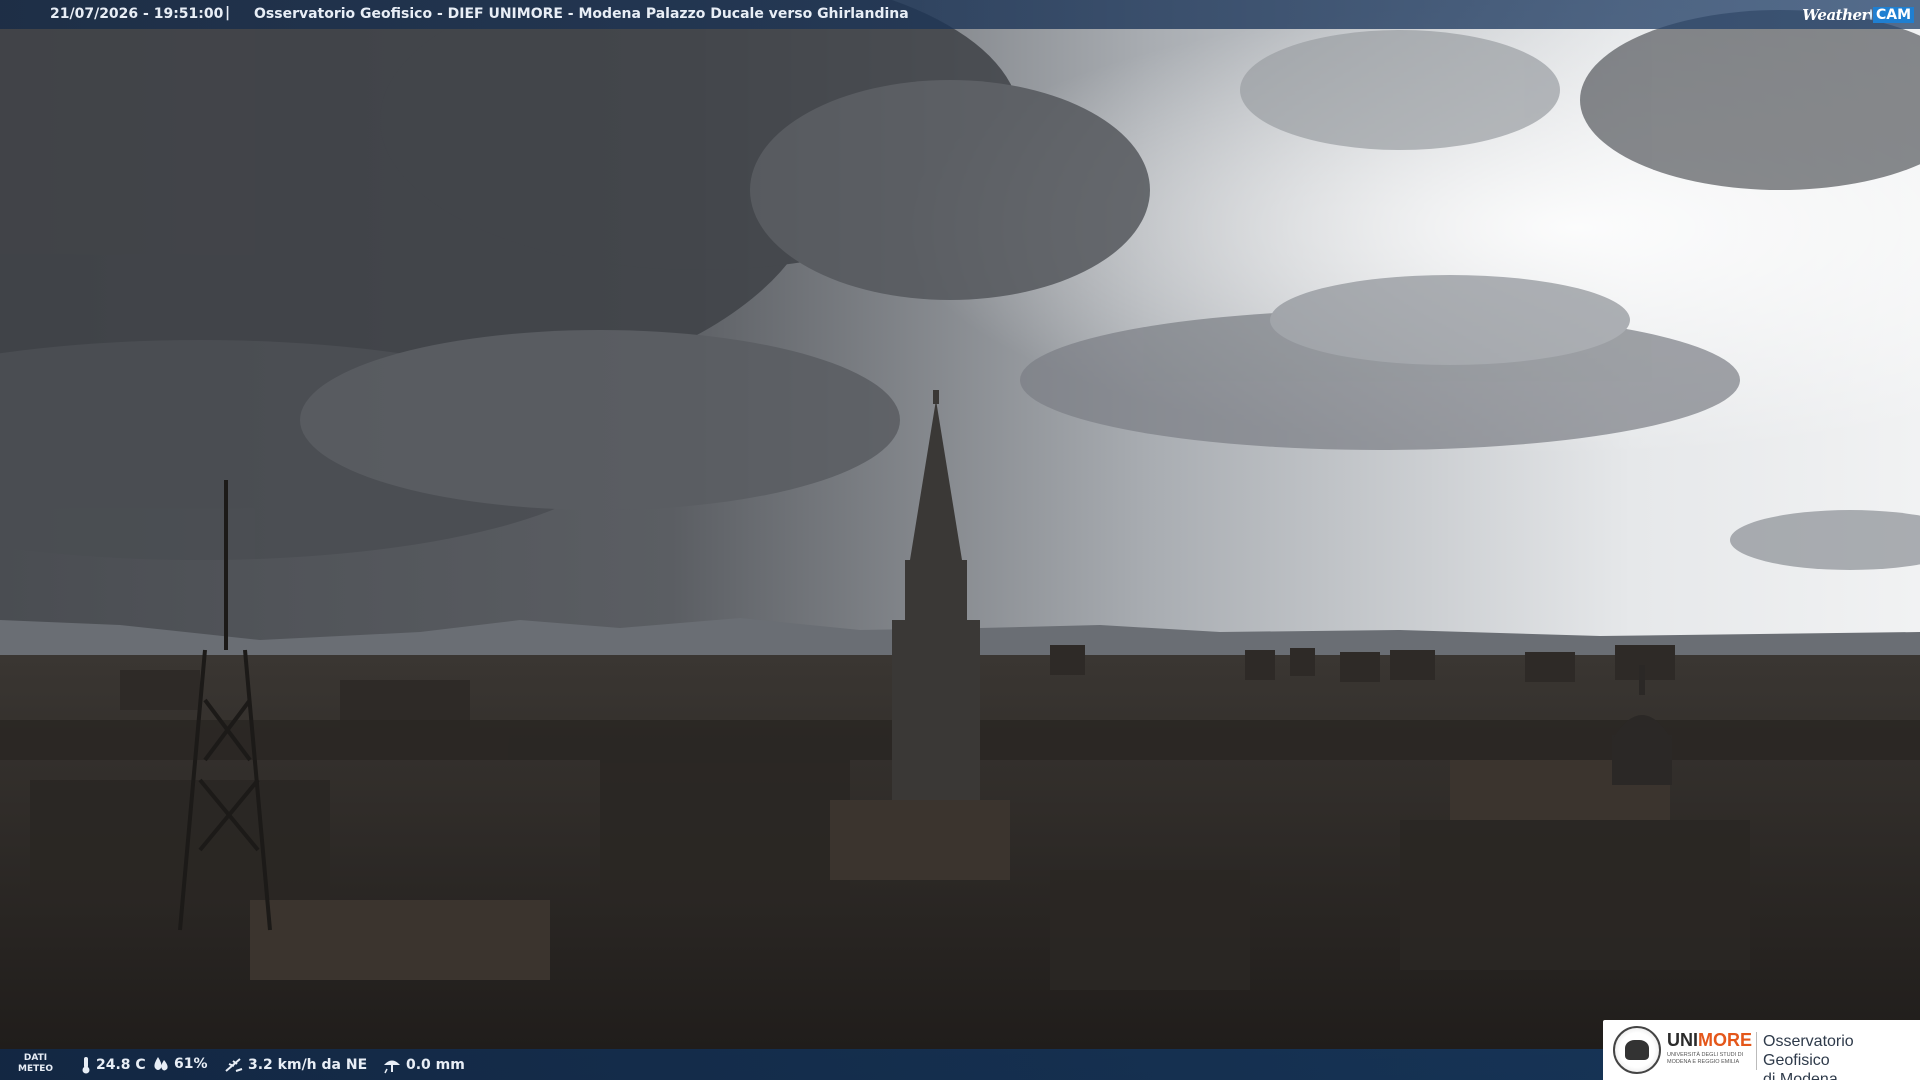 The height and width of the screenshot is (1080, 1920). Describe the element at coordinates (1637, 1050) in the screenshot. I see `unimore-seal-icon` at that location.